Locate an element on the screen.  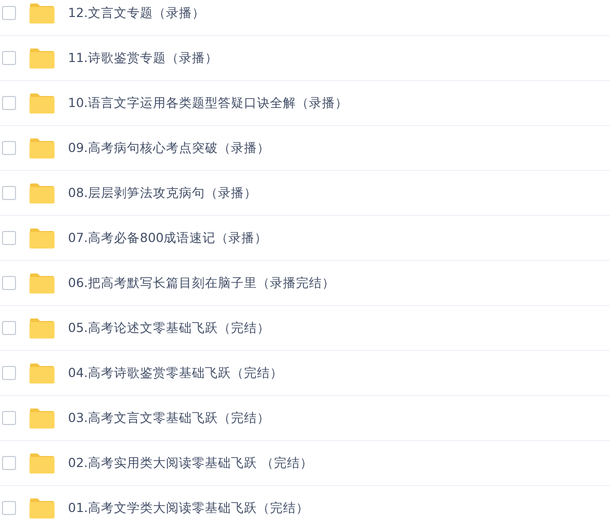
folder-name: 02.高考实用类大阅读零基础飞跃 （完结） is located at coordinates (190, 463).